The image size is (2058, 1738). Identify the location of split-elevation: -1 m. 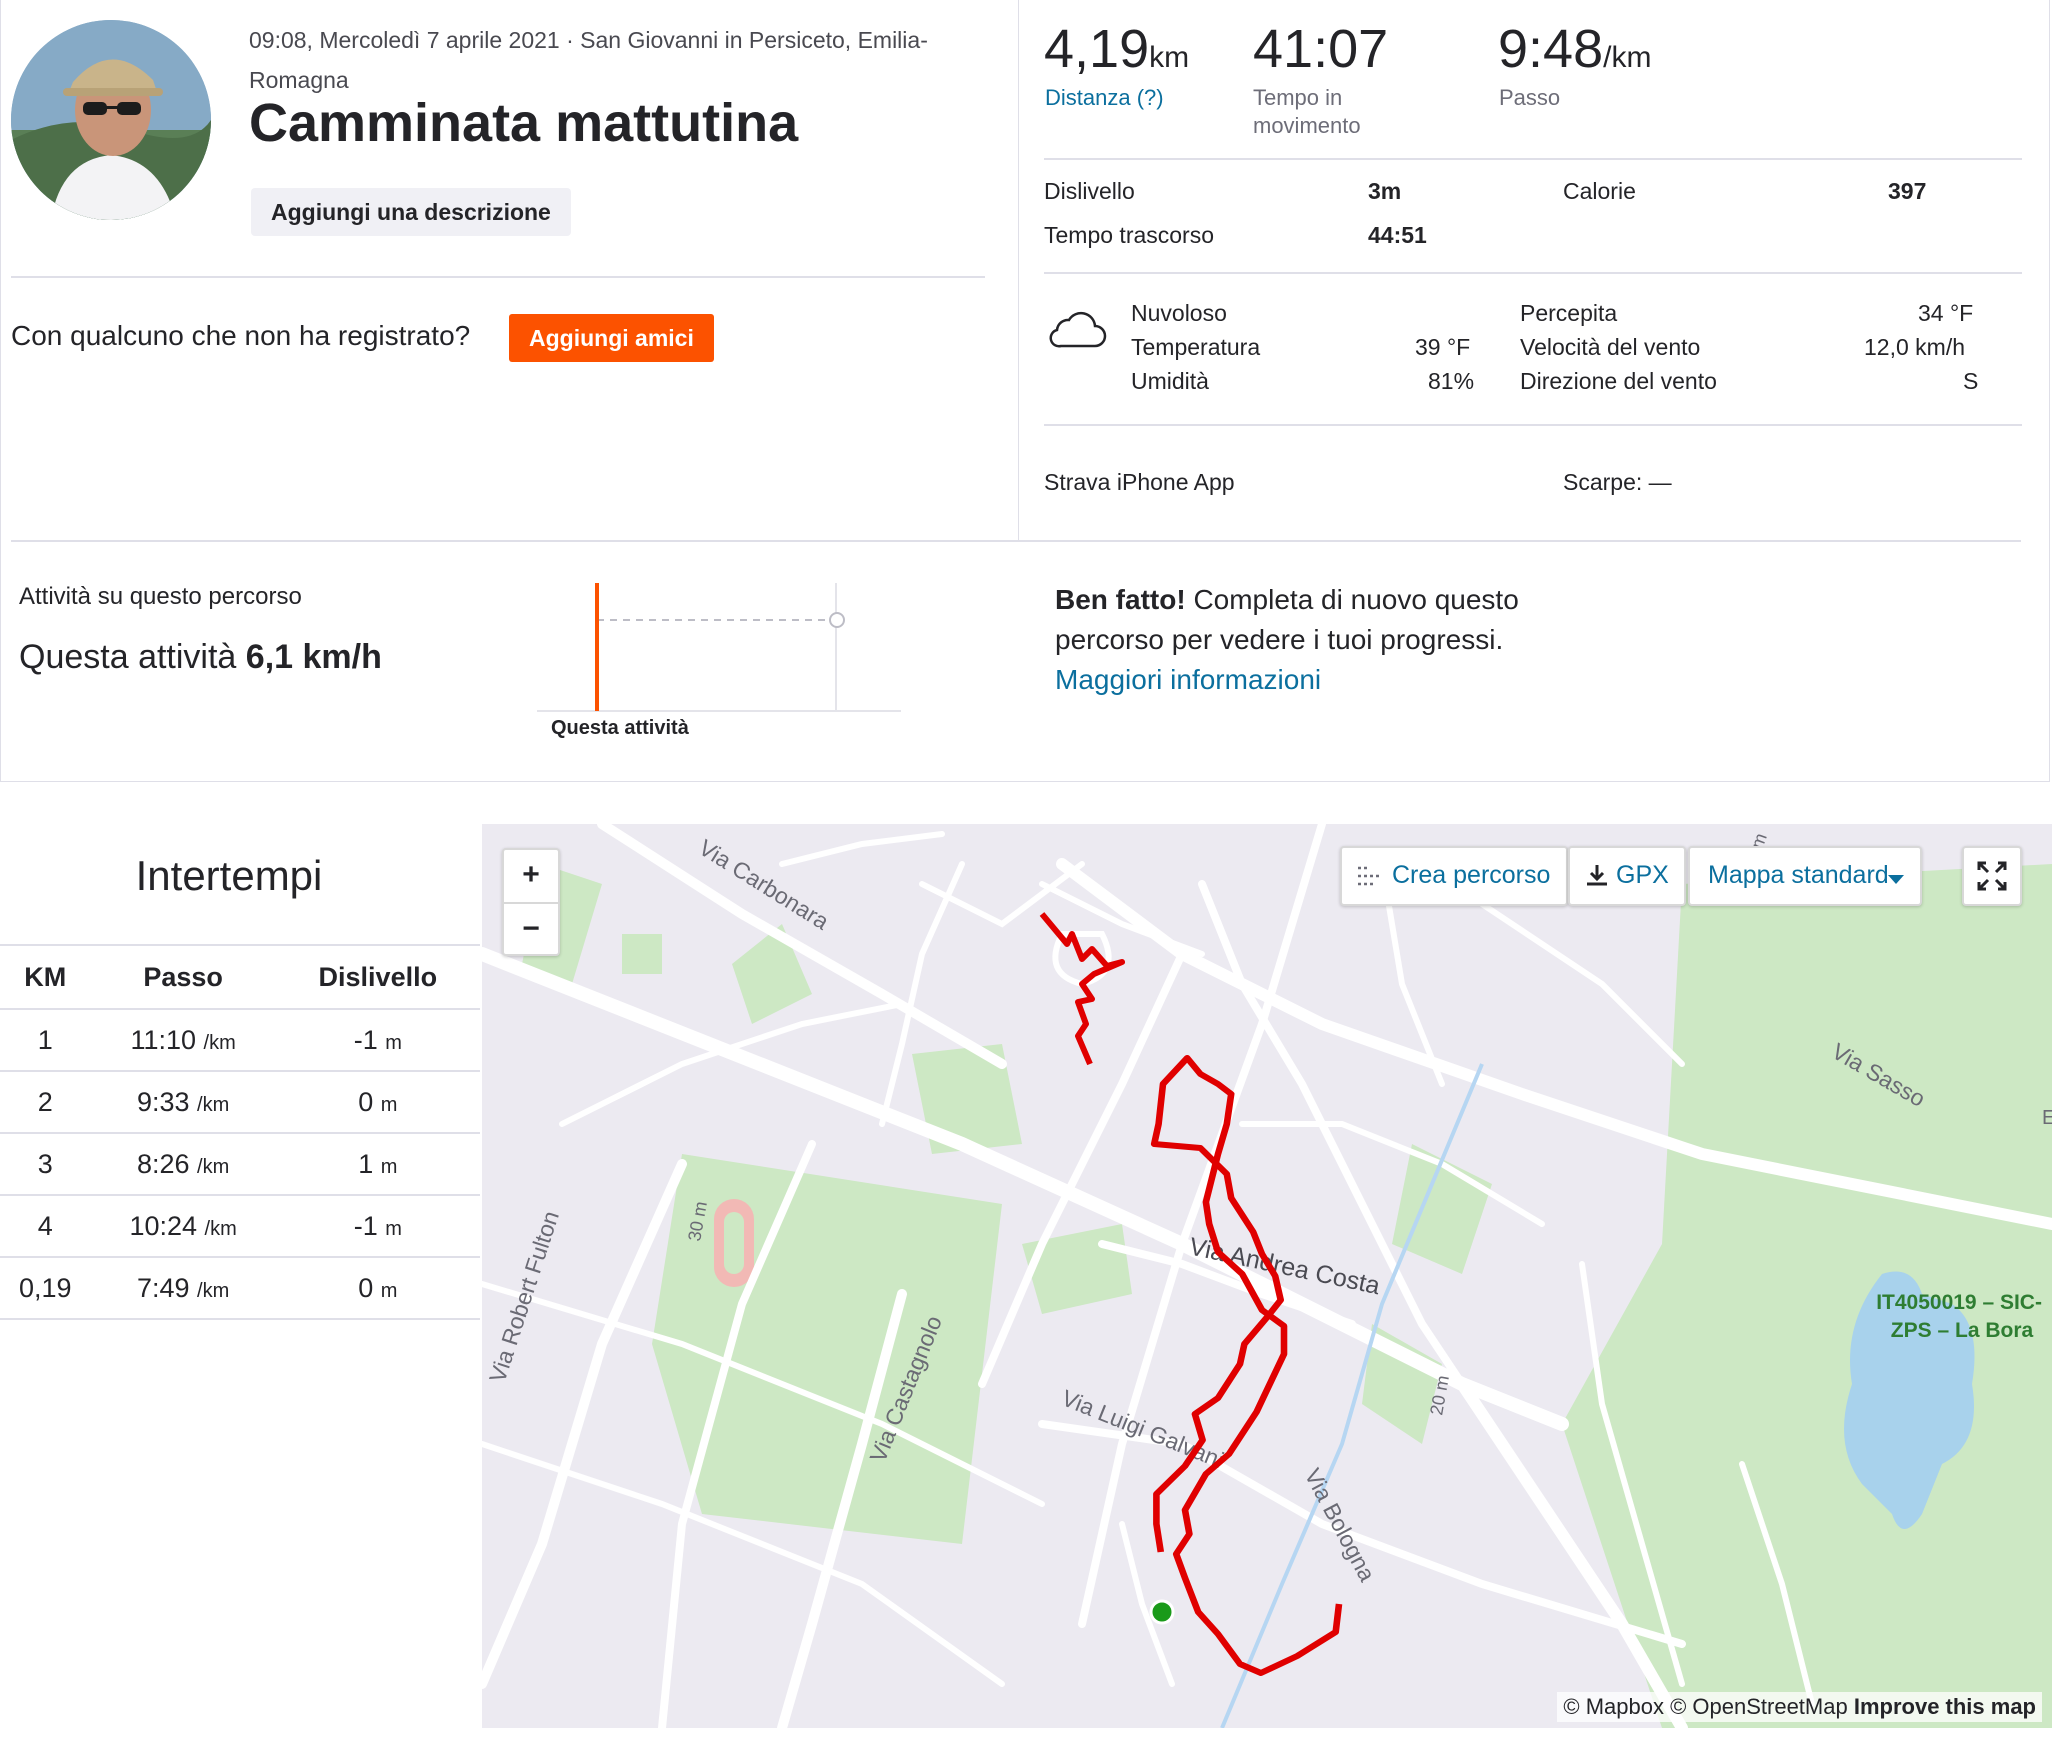
(377, 1040).